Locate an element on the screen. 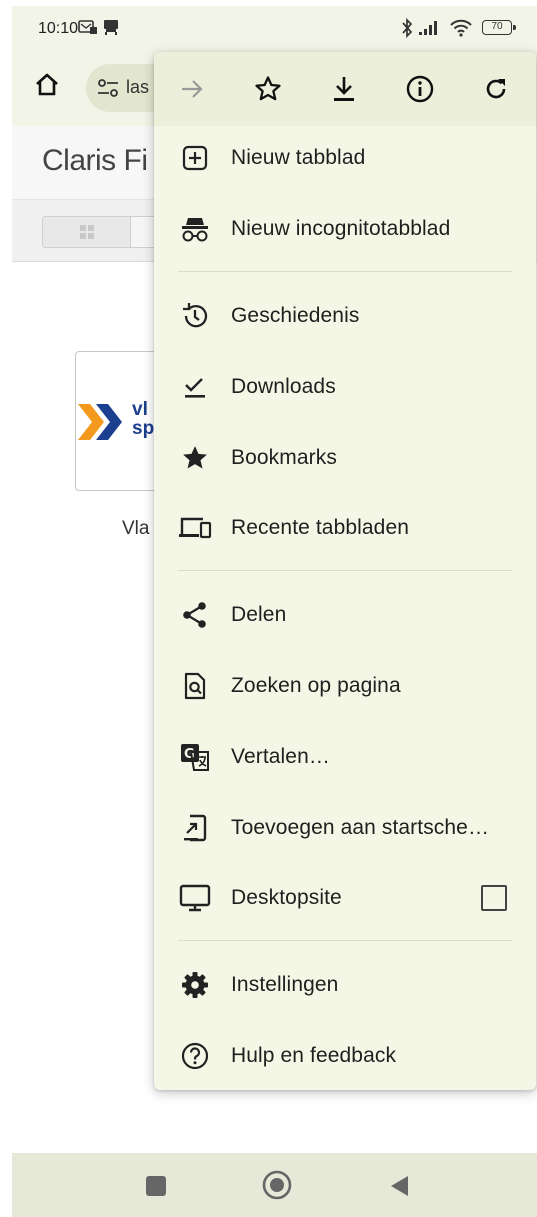  bluetooth-icon is located at coordinates (407, 30).